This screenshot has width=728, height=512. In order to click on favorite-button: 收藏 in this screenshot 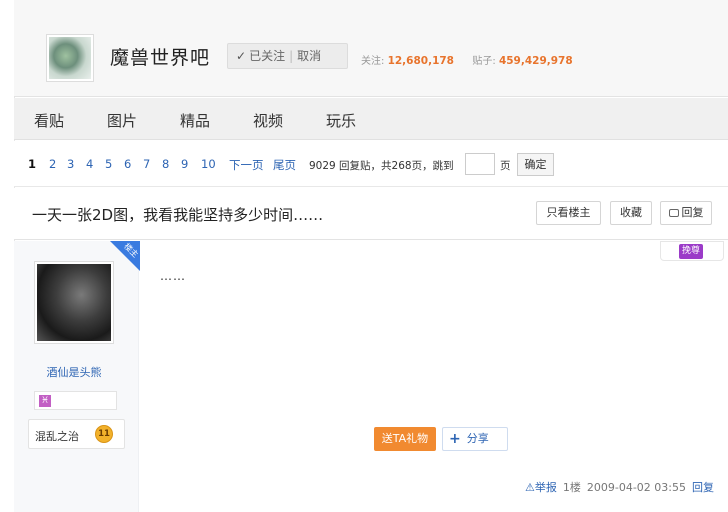, I will do `click(631, 213)`.